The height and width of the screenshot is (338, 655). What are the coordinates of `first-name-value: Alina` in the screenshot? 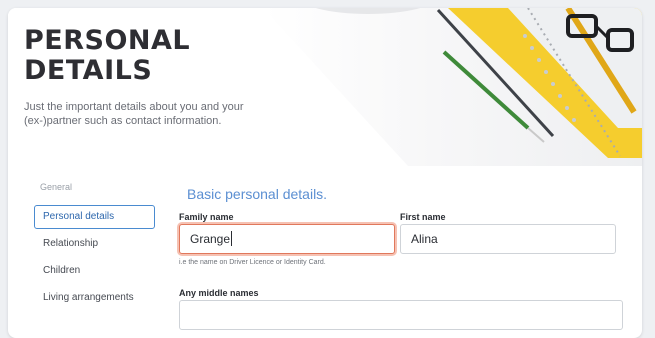 It's located at (424, 239).